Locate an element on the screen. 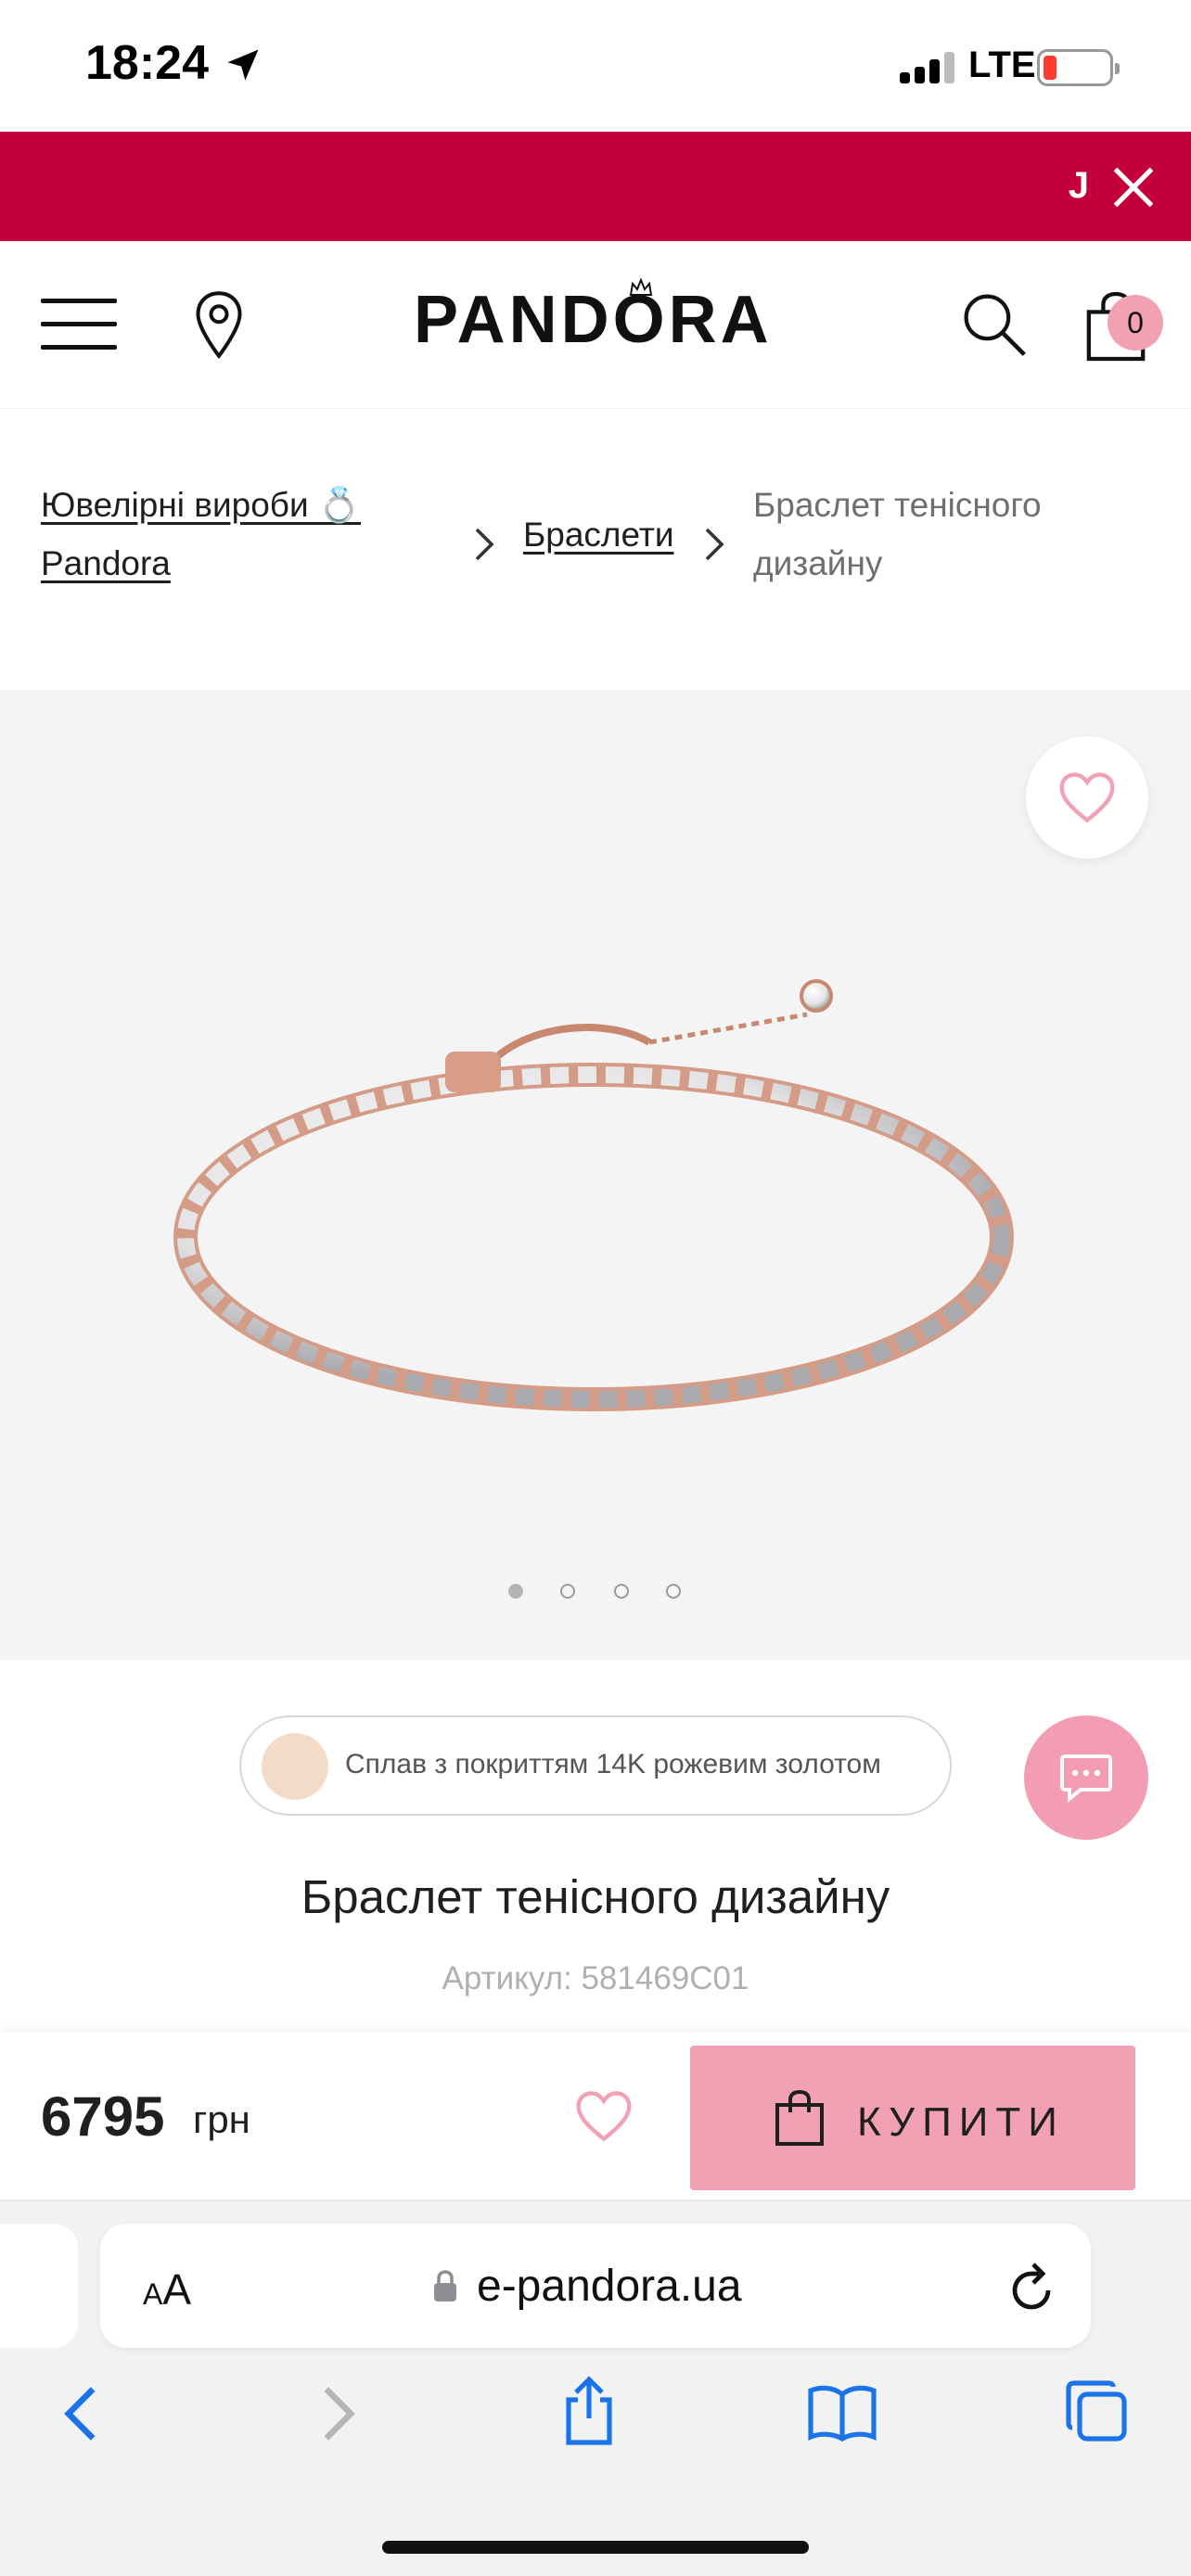  browser-toolbar: AA e-pandora.ua is located at coordinates (595, 2388).